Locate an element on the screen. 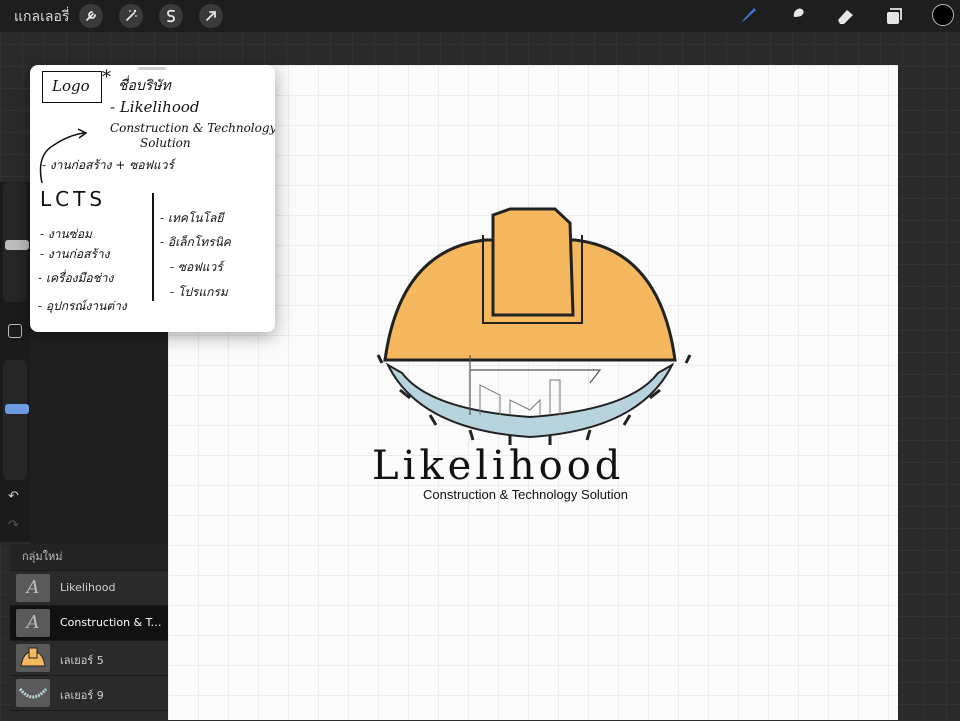 The height and width of the screenshot is (721, 960). layer-name: Likelihood is located at coordinates (88, 587).